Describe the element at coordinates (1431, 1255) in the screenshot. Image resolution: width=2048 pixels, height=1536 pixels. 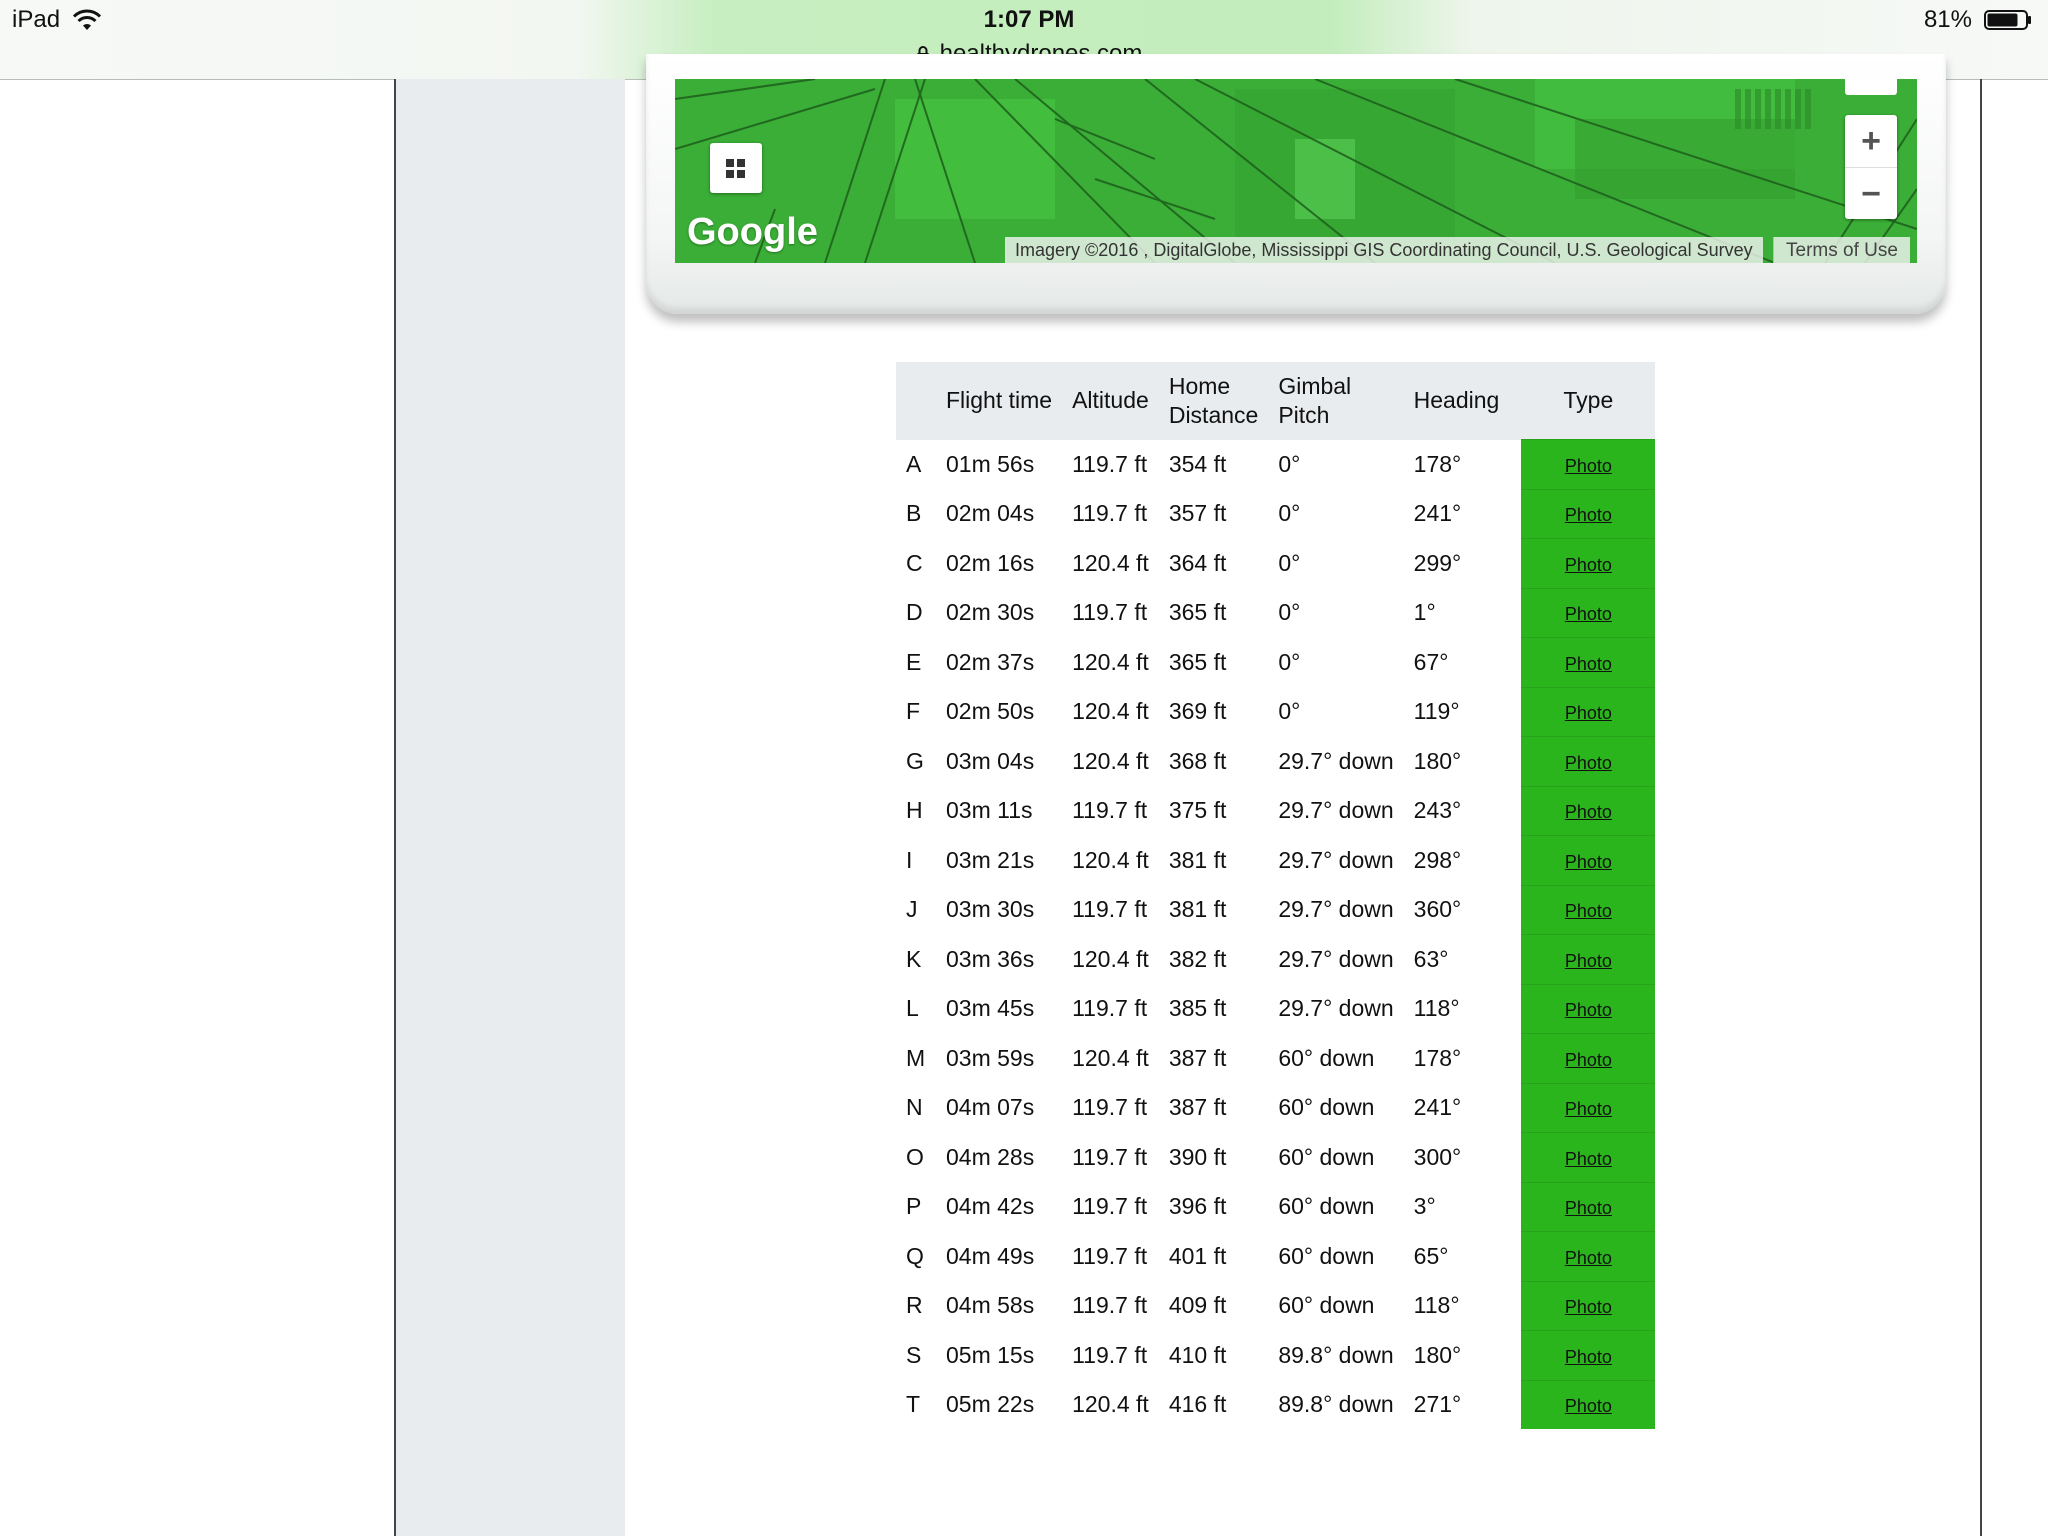
I see `cell-heading: 65°` at that location.